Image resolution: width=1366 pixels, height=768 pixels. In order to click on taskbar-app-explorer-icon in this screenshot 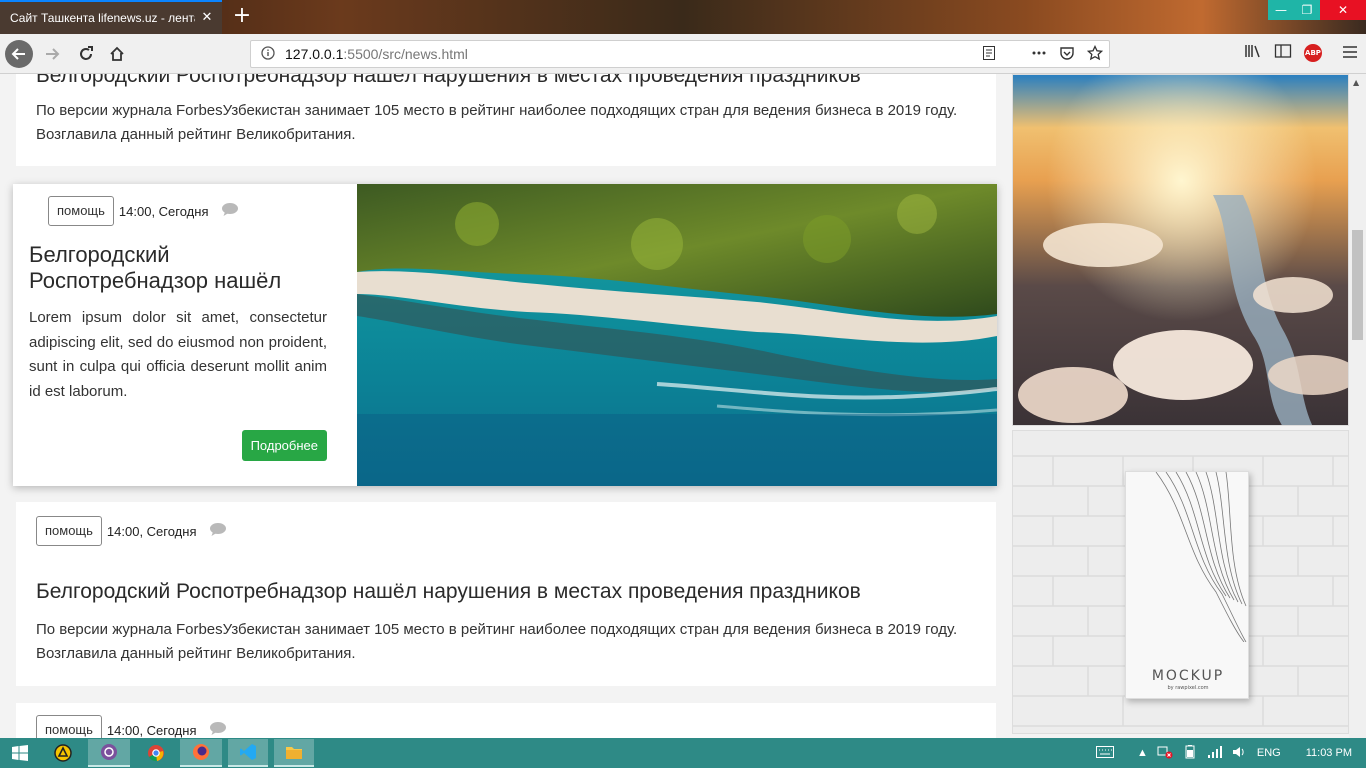, I will do `click(294, 753)`.